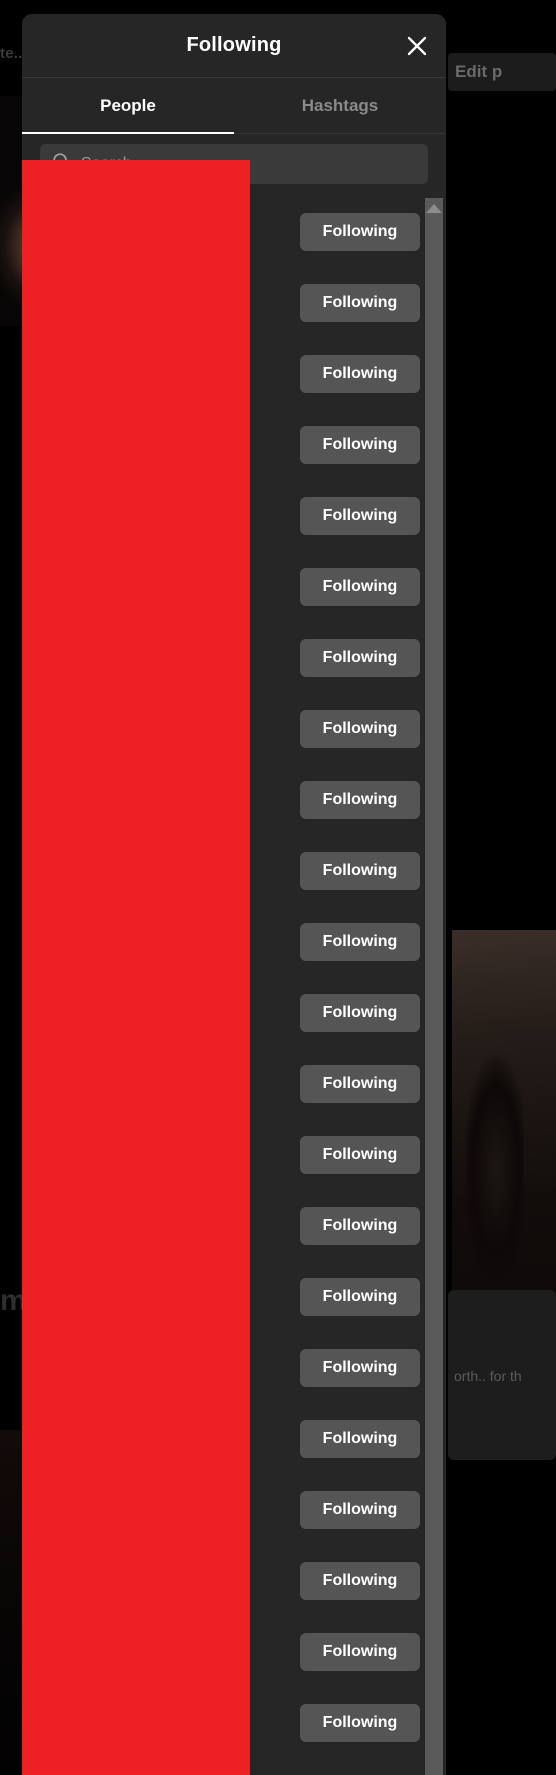  I want to click on background-post-photo-left, so click(12, 1602).